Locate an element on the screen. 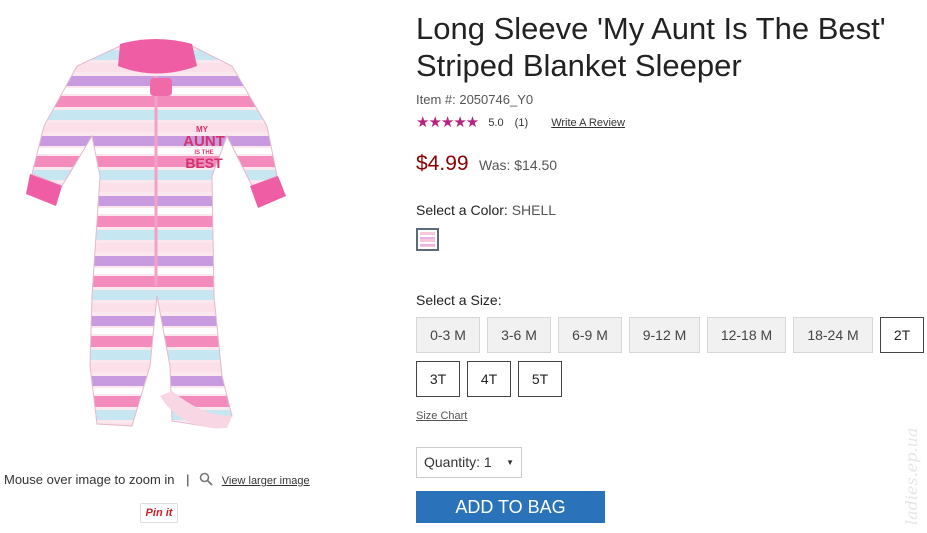 This screenshot has height=533, width=927. color-label: Select a Color: SHELL is located at coordinates (486, 210).